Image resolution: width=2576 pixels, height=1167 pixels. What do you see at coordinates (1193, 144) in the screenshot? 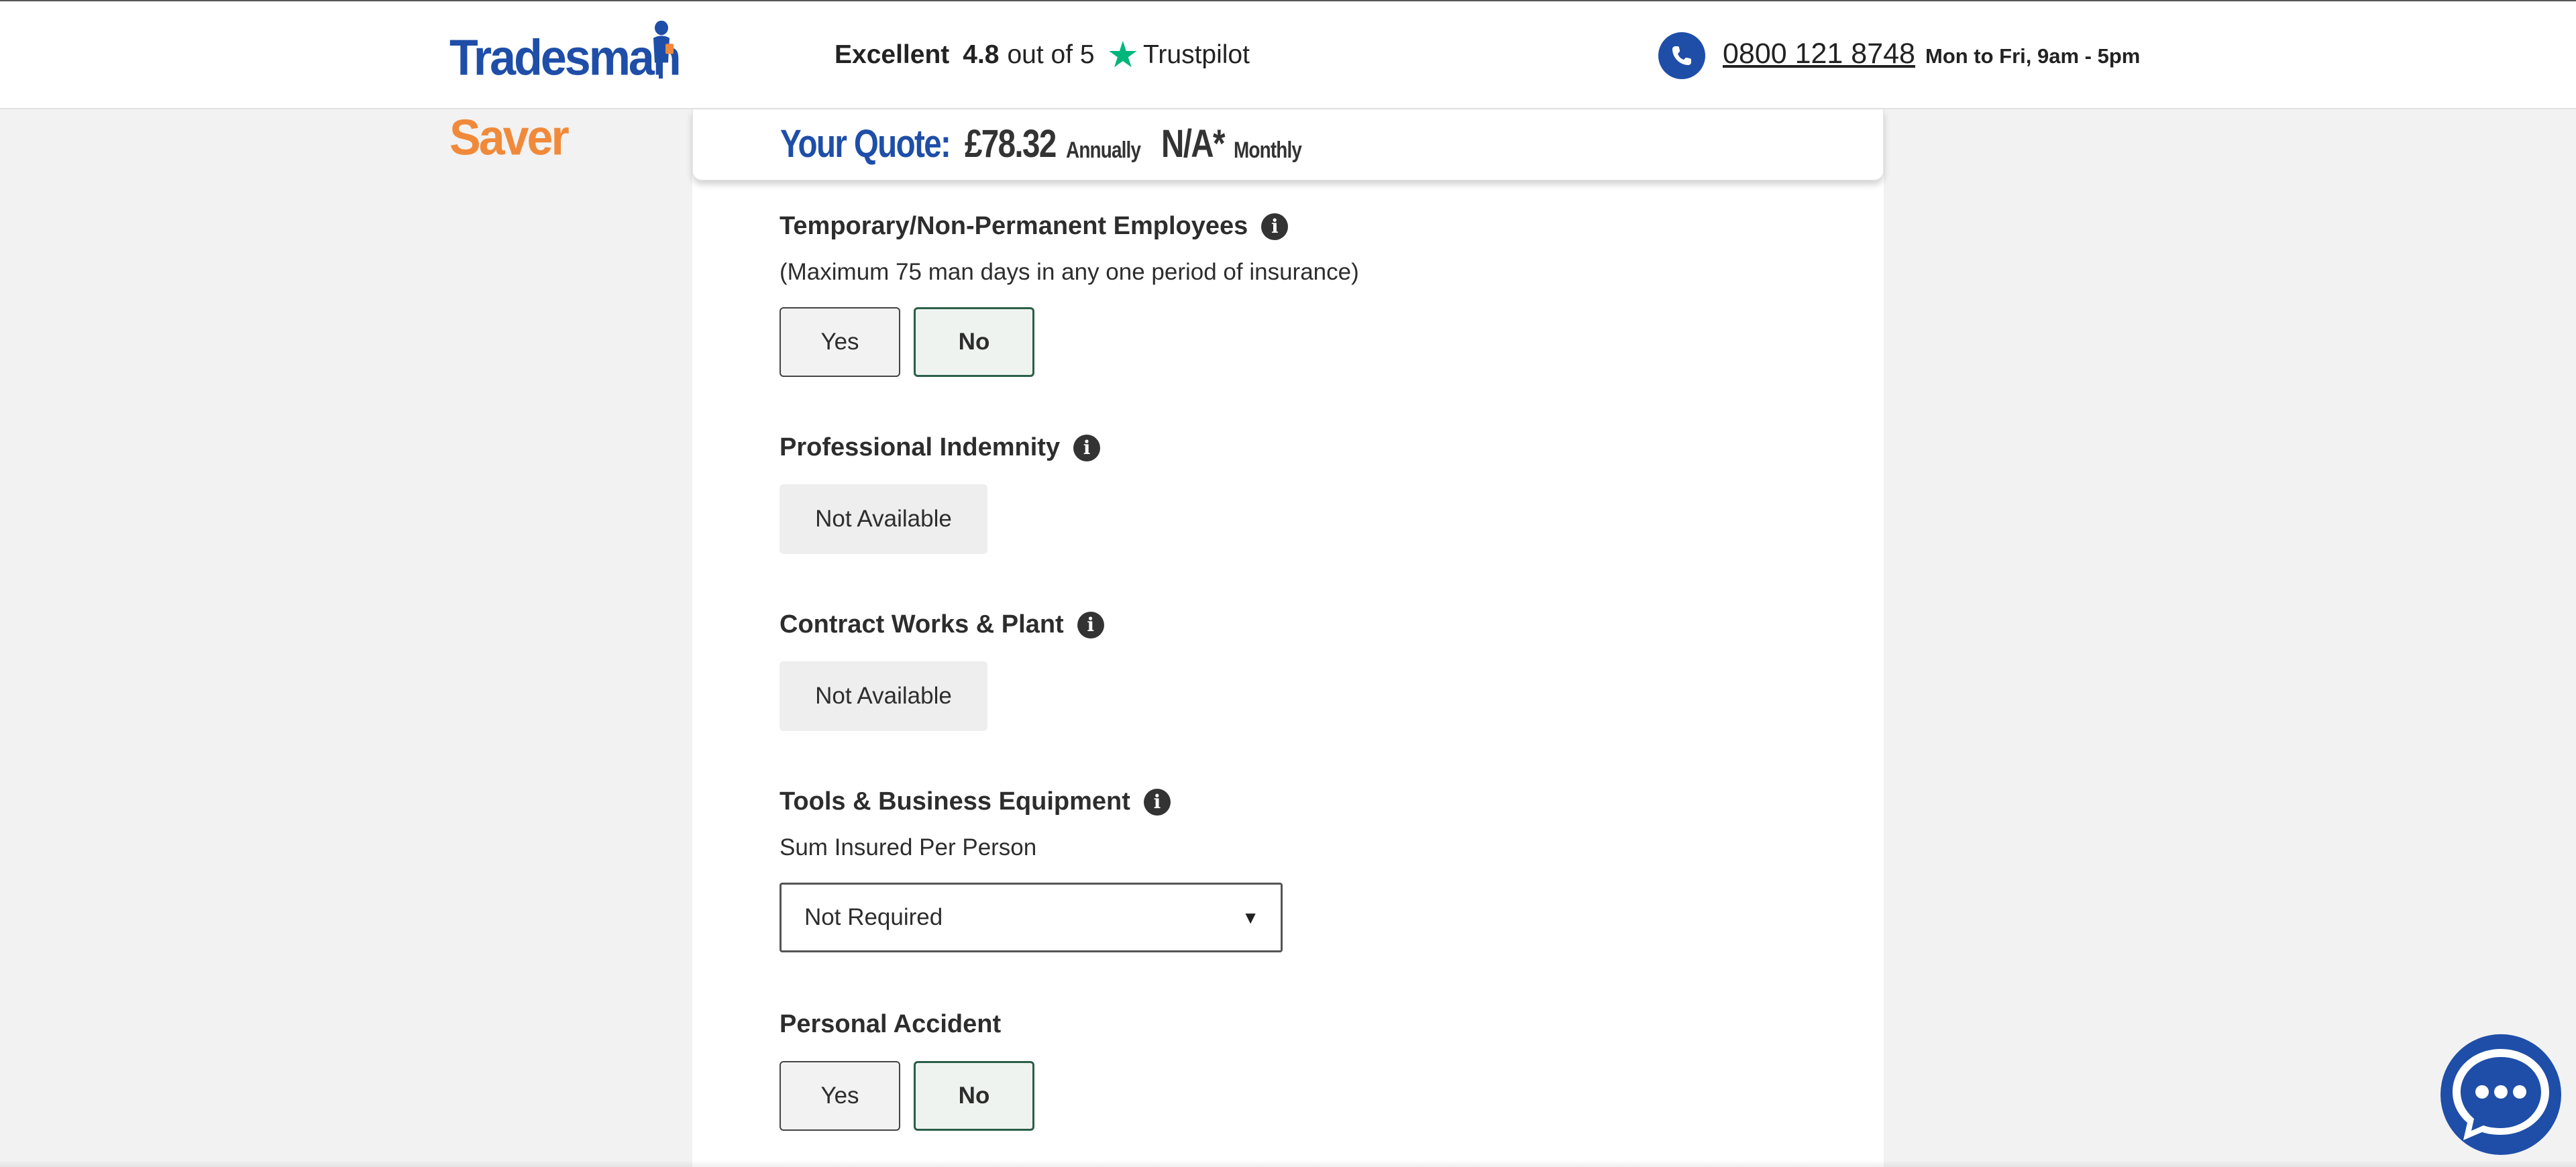
I see `monthly-amount: N/A*` at bounding box center [1193, 144].